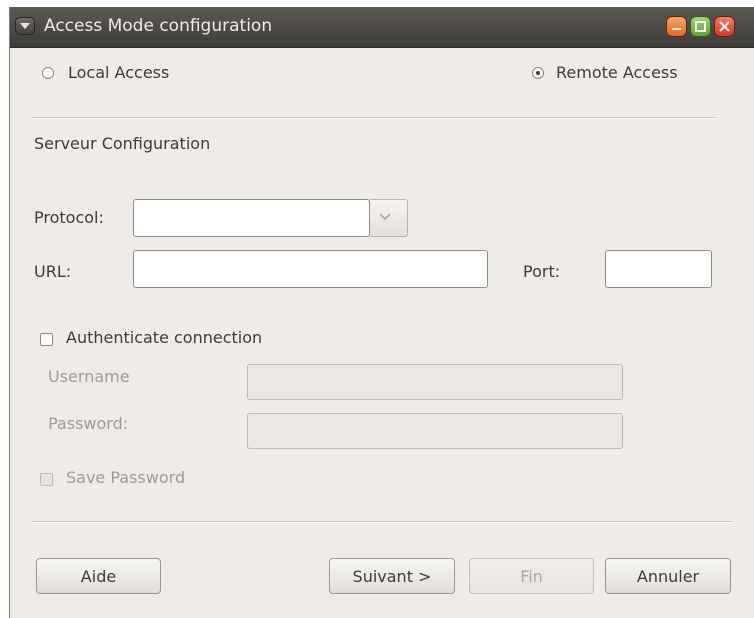 The height and width of the screenshot is (618, 754). I want to click on help-button: Aide, so click(98, 576).